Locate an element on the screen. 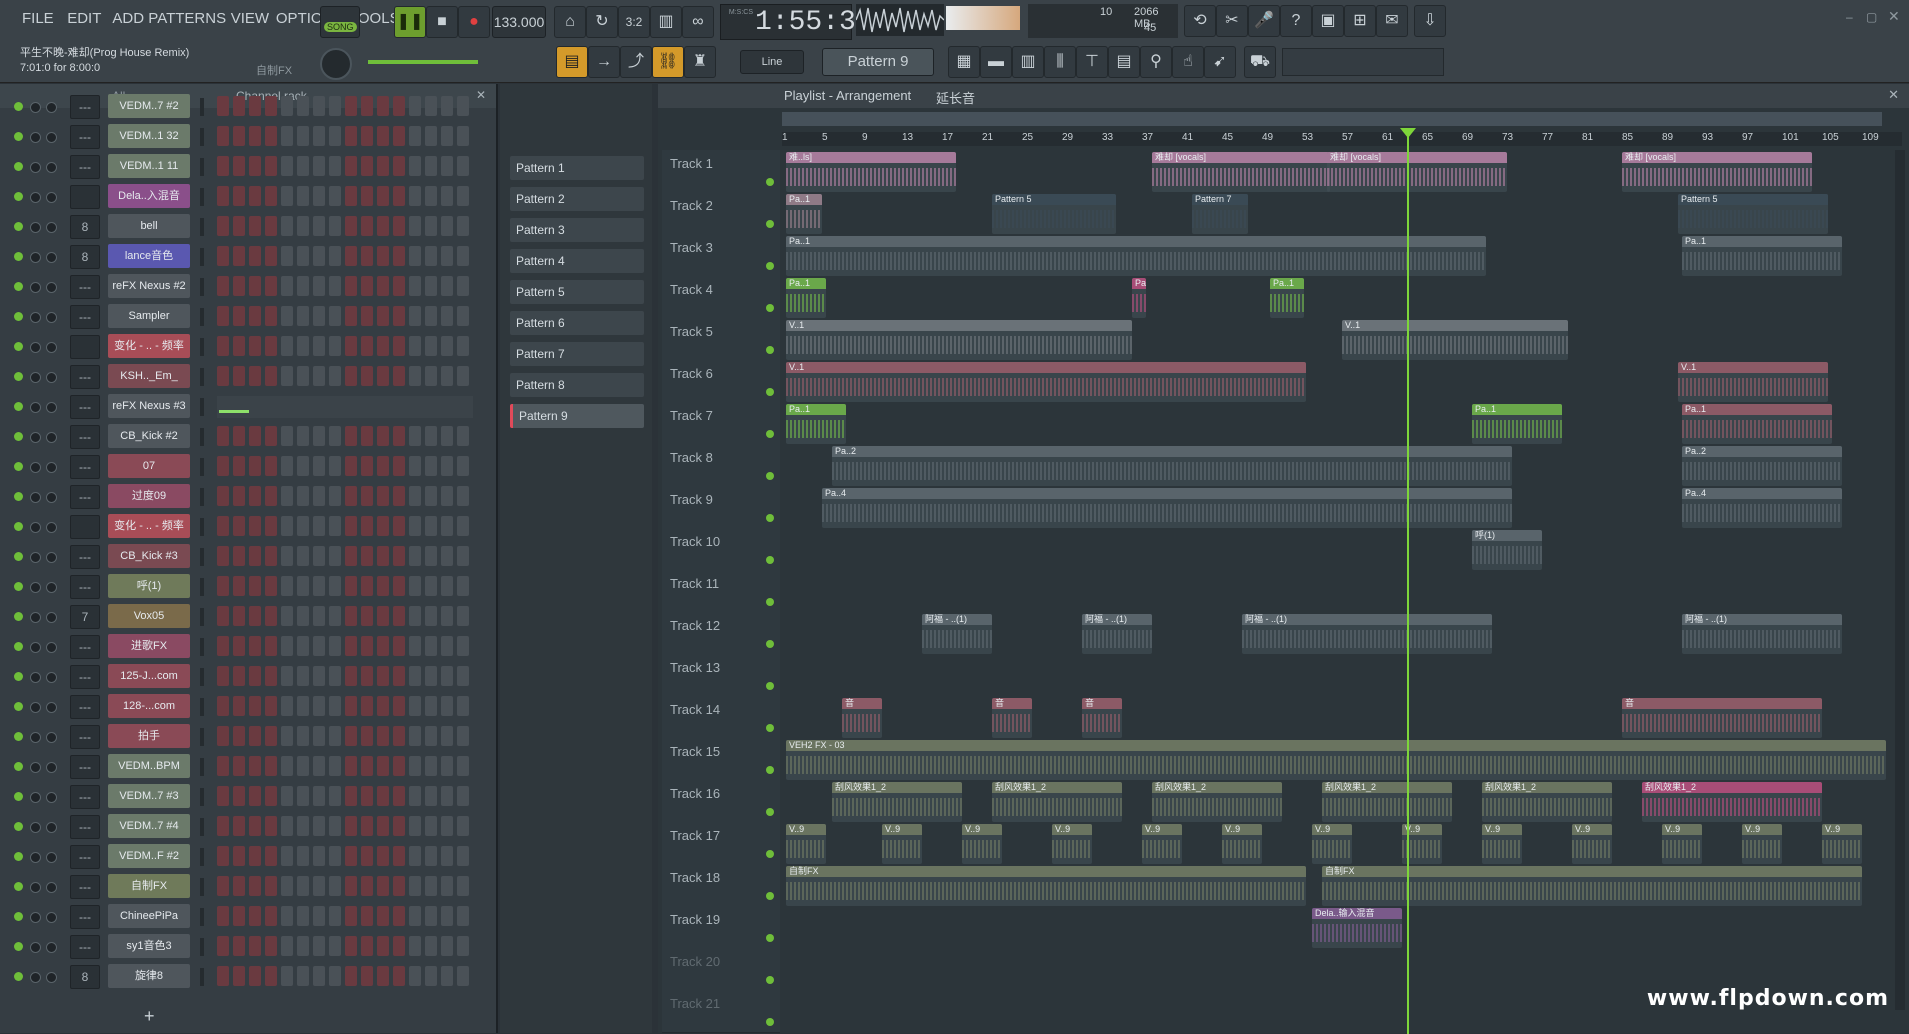 The width and height of the screenshot is (1909, 1034). track-header: Track 20 is located at coordinates (721, 969).